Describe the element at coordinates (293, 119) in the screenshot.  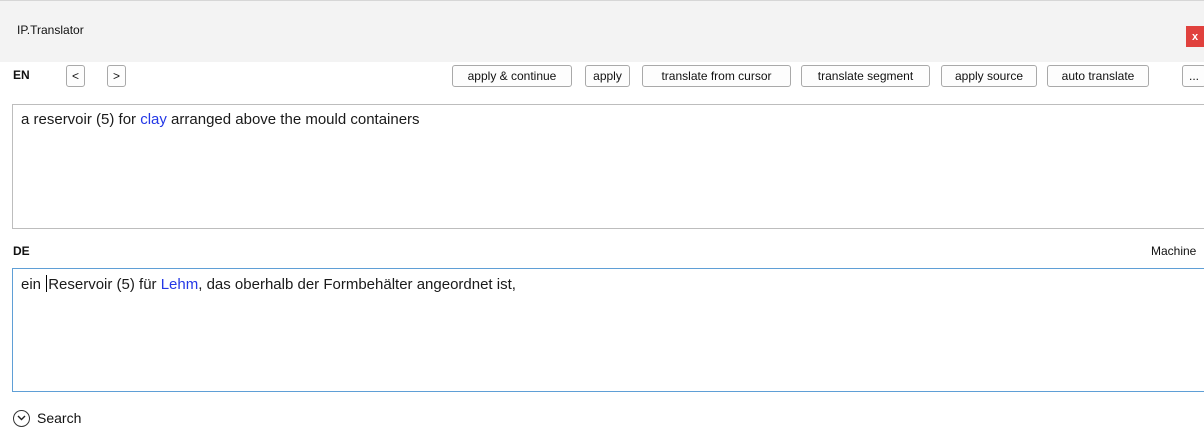
I see `source-text-after: arranged above the mould containers` at that location.